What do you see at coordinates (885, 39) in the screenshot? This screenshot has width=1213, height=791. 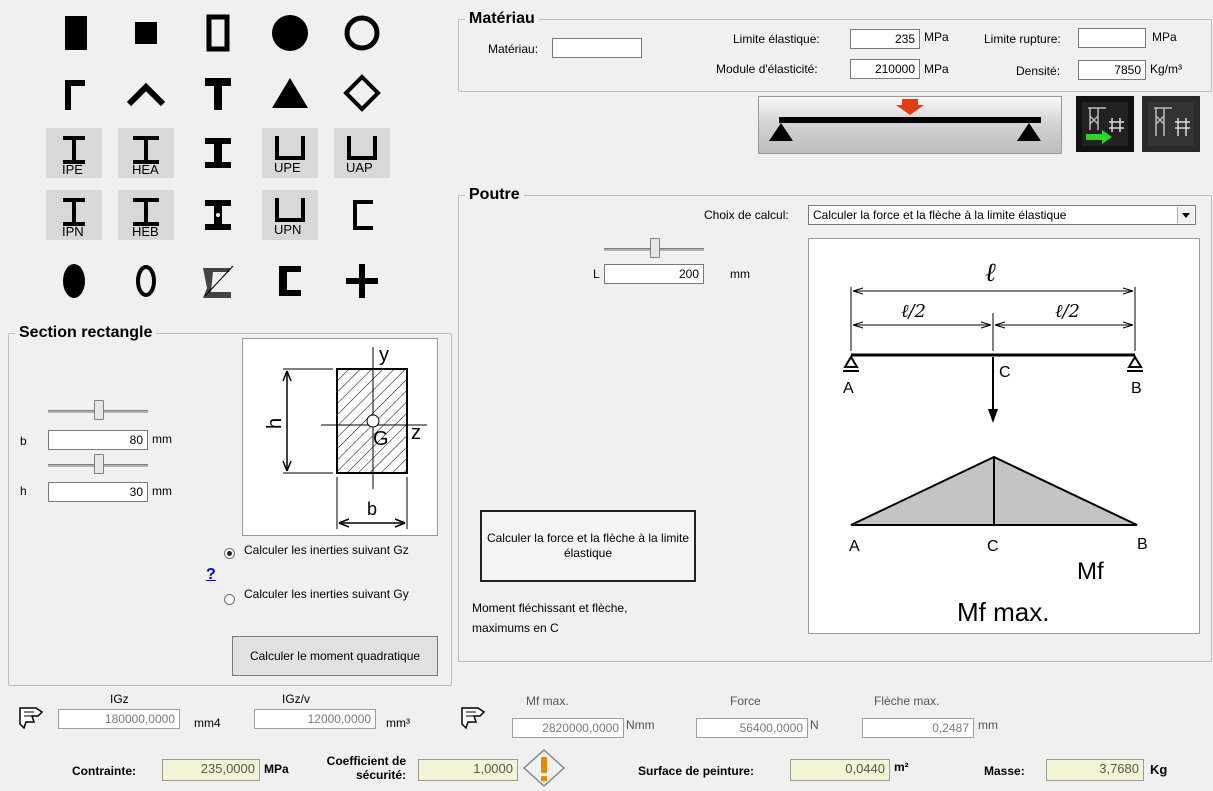 I see `limite-elastique-input: 235` at bounding box center [885, 39].